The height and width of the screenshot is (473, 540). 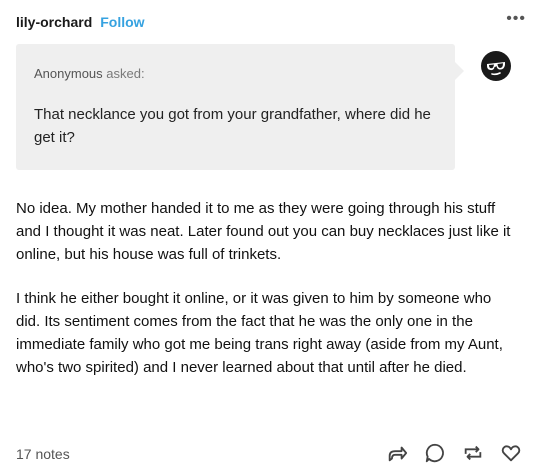 I want to click on share-icon, so click(x=397, y=453).